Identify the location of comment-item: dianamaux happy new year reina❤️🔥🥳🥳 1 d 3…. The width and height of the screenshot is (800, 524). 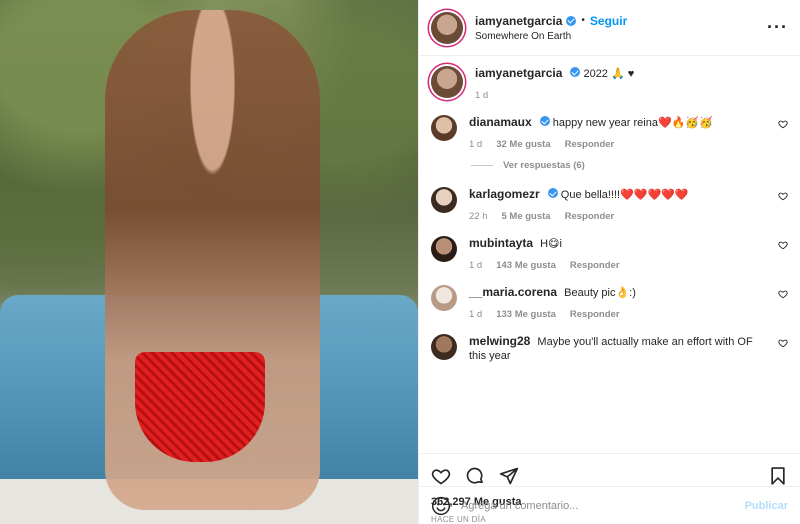
(609, 132).